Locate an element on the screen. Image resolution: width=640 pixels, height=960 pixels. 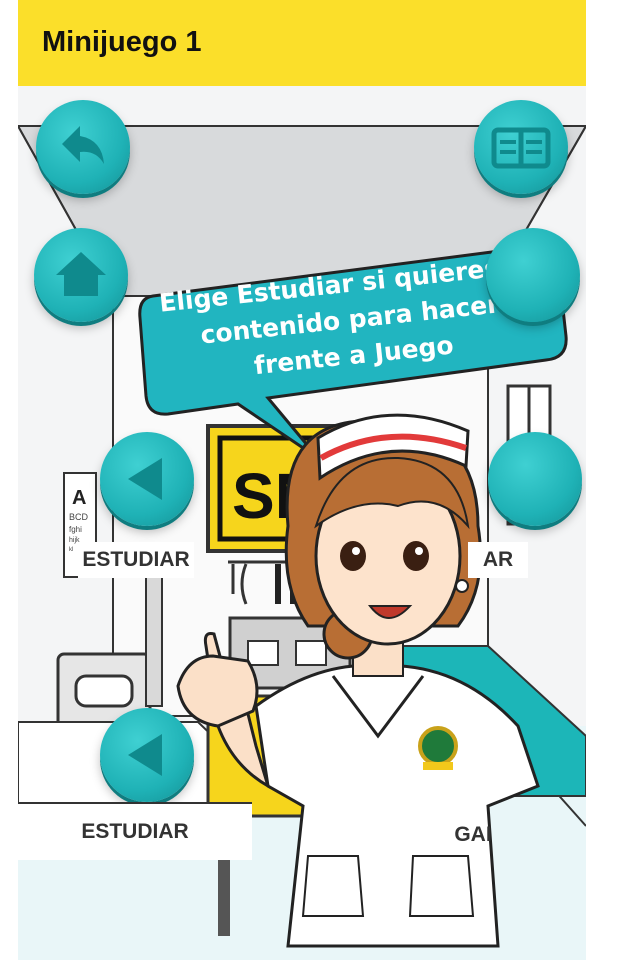
book-button is located at coordinates (521, 147).